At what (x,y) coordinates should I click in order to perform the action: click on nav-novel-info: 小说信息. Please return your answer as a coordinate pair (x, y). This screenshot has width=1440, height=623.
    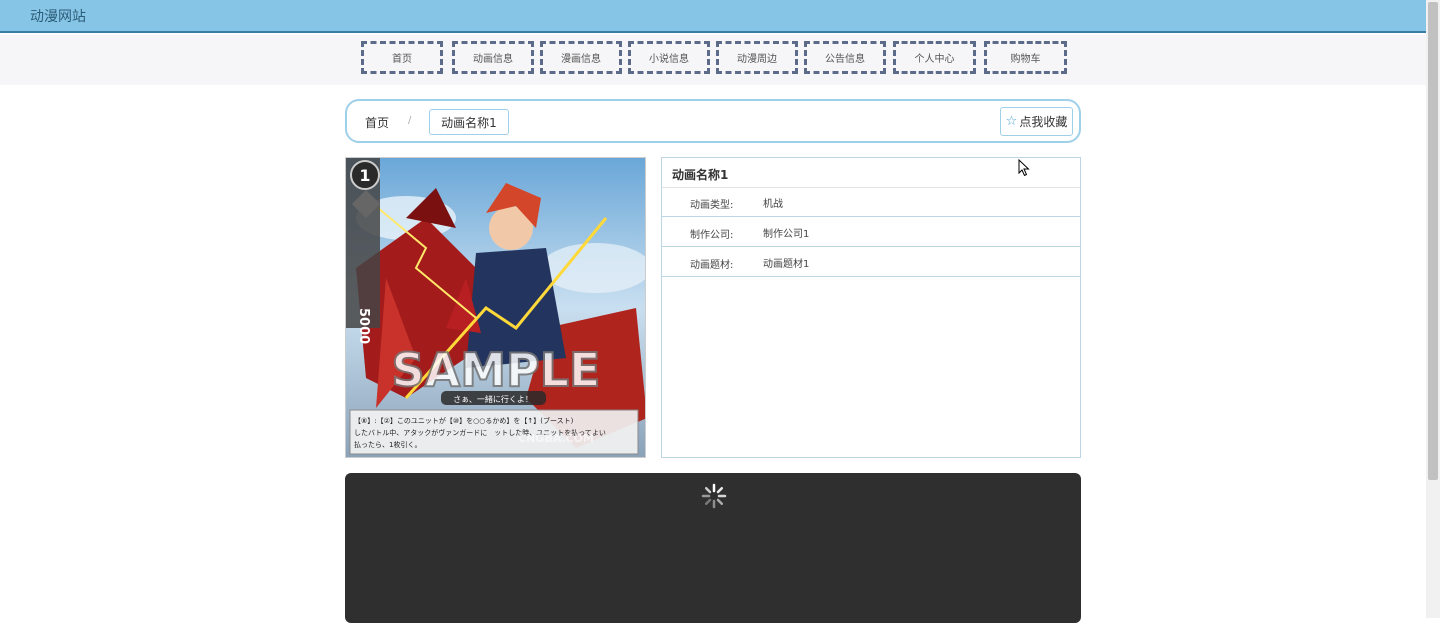
    Looking at the image, I should click on (669, 57).